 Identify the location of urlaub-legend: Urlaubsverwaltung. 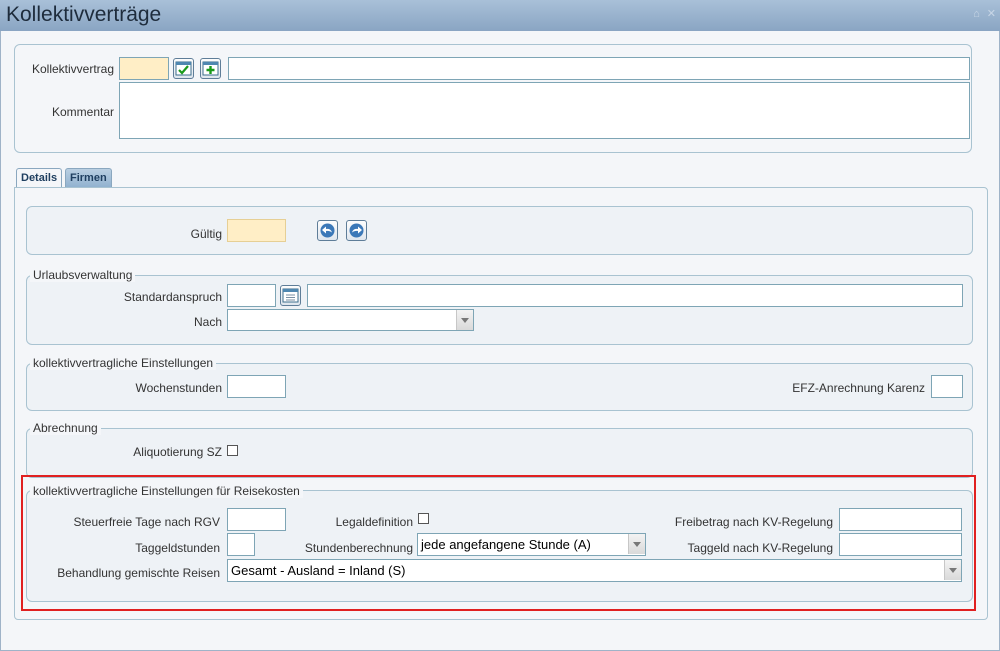
(83, 275).